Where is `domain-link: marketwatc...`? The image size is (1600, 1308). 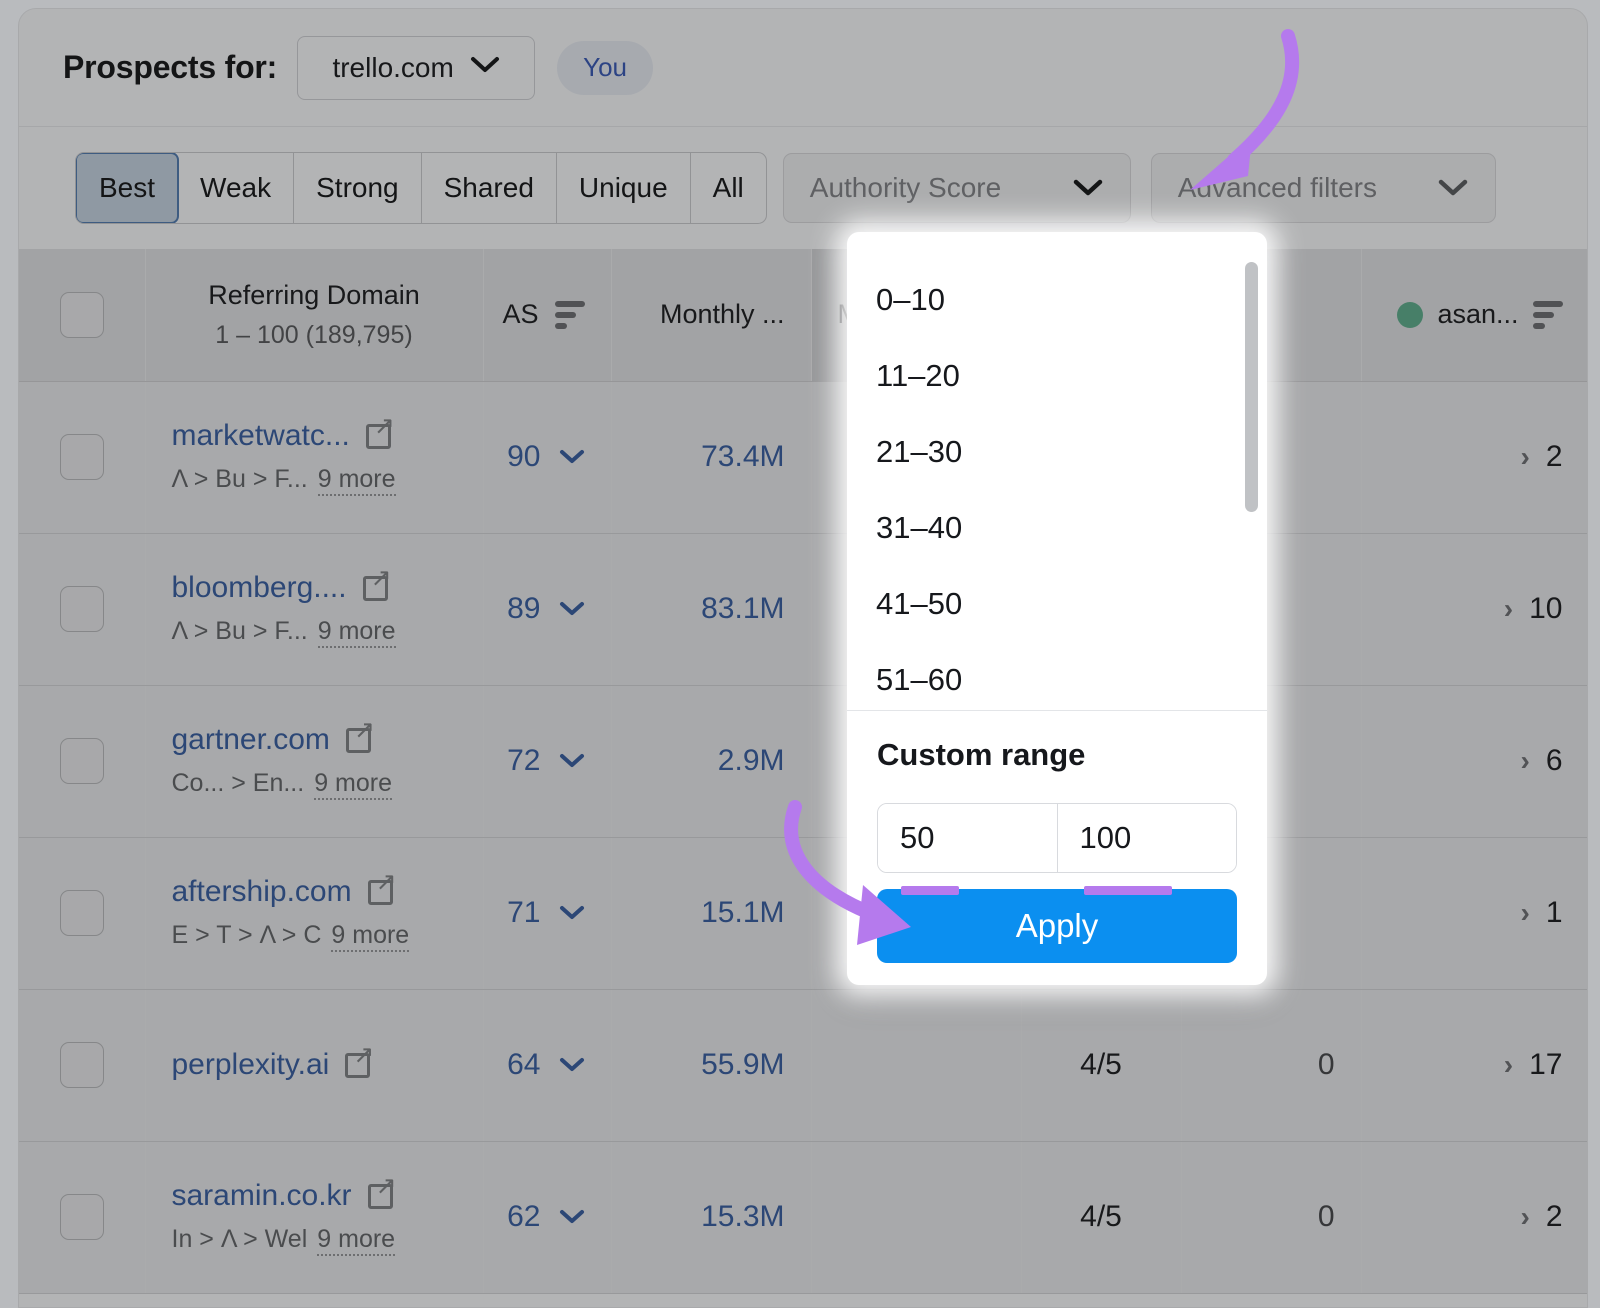
domain-link: marketwatc... is located at coordinates (261, 436).